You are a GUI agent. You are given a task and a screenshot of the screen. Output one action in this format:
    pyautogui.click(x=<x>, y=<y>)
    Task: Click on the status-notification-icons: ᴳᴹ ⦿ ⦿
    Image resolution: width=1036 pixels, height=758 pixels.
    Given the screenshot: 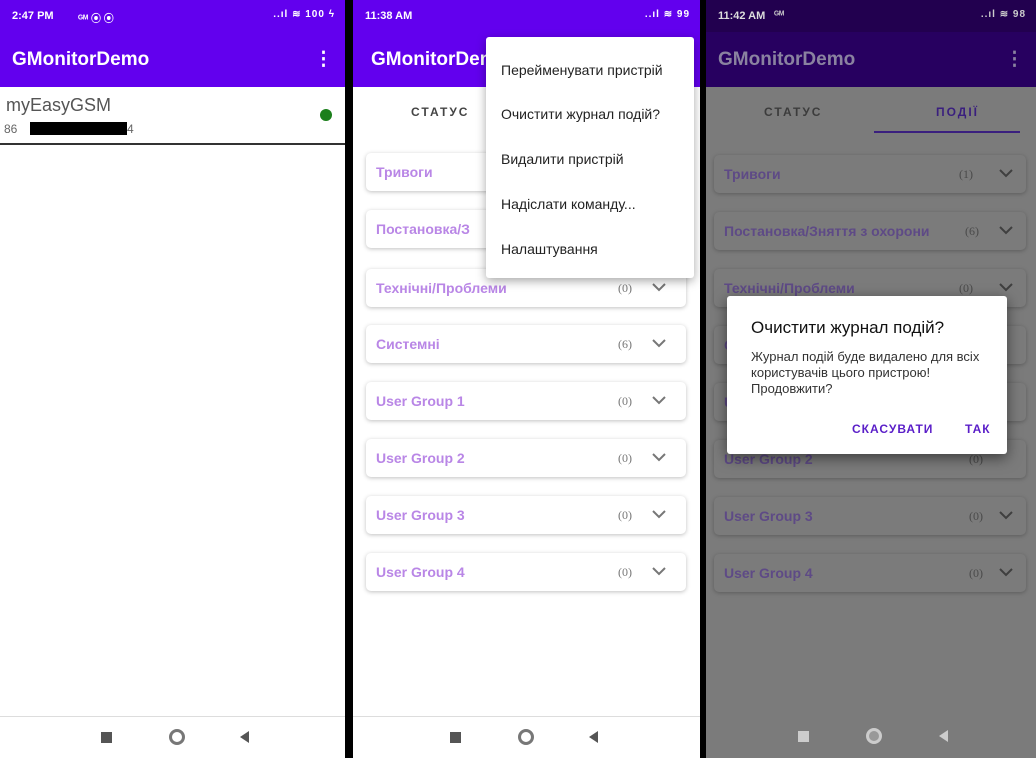 What is the action you would take?
    pyautogui.click(x=96, y=19)
    